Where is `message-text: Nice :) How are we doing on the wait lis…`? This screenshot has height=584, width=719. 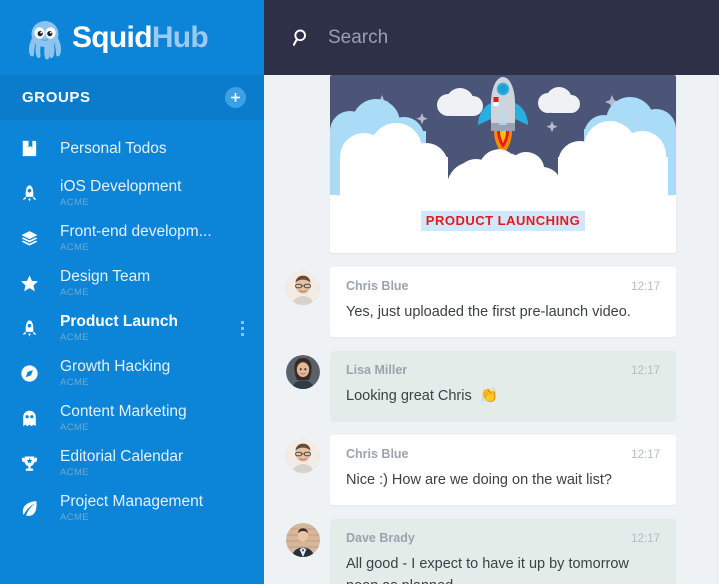 message-text: Nice :) How are we doing on the wait lis… is located at coordinates (503, 480).